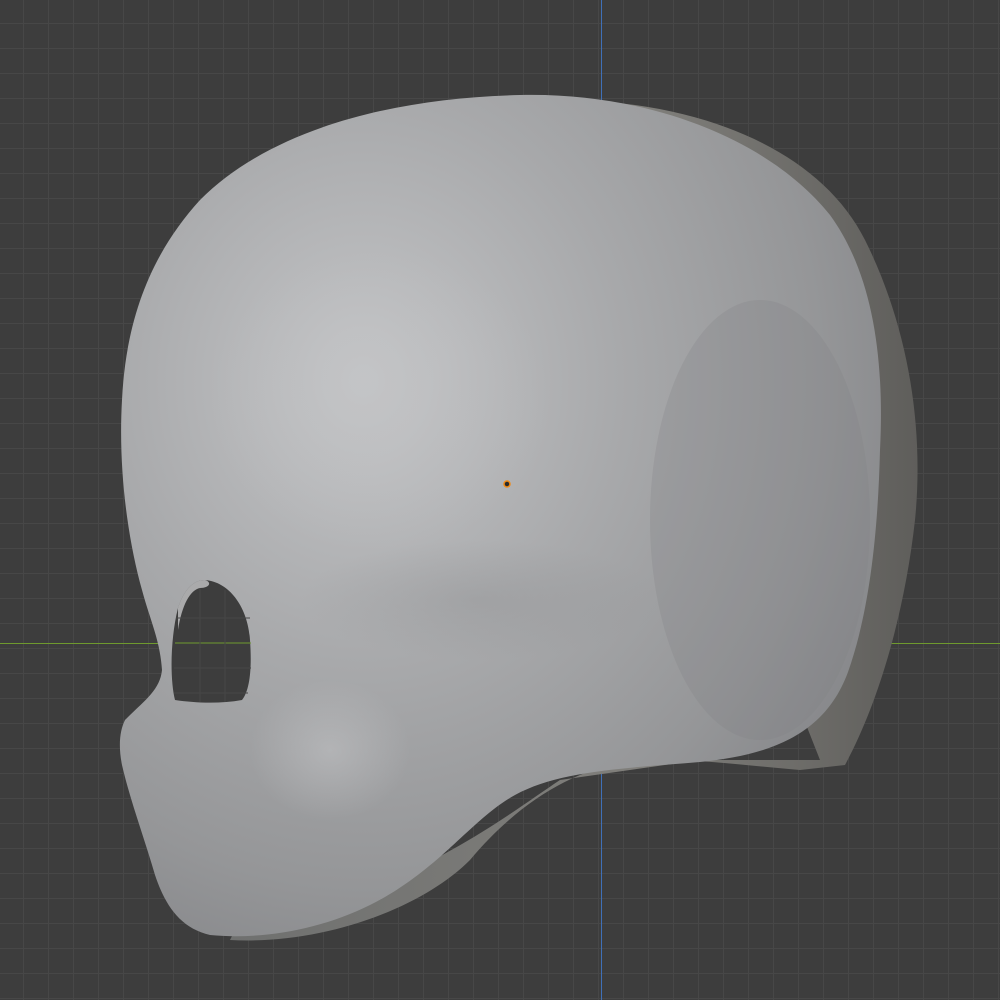 This screenshot has height=1000, width=1000. Describe the element at coordinates (380, 400) in the screenshot. I see `forehead-highlight` at that location.